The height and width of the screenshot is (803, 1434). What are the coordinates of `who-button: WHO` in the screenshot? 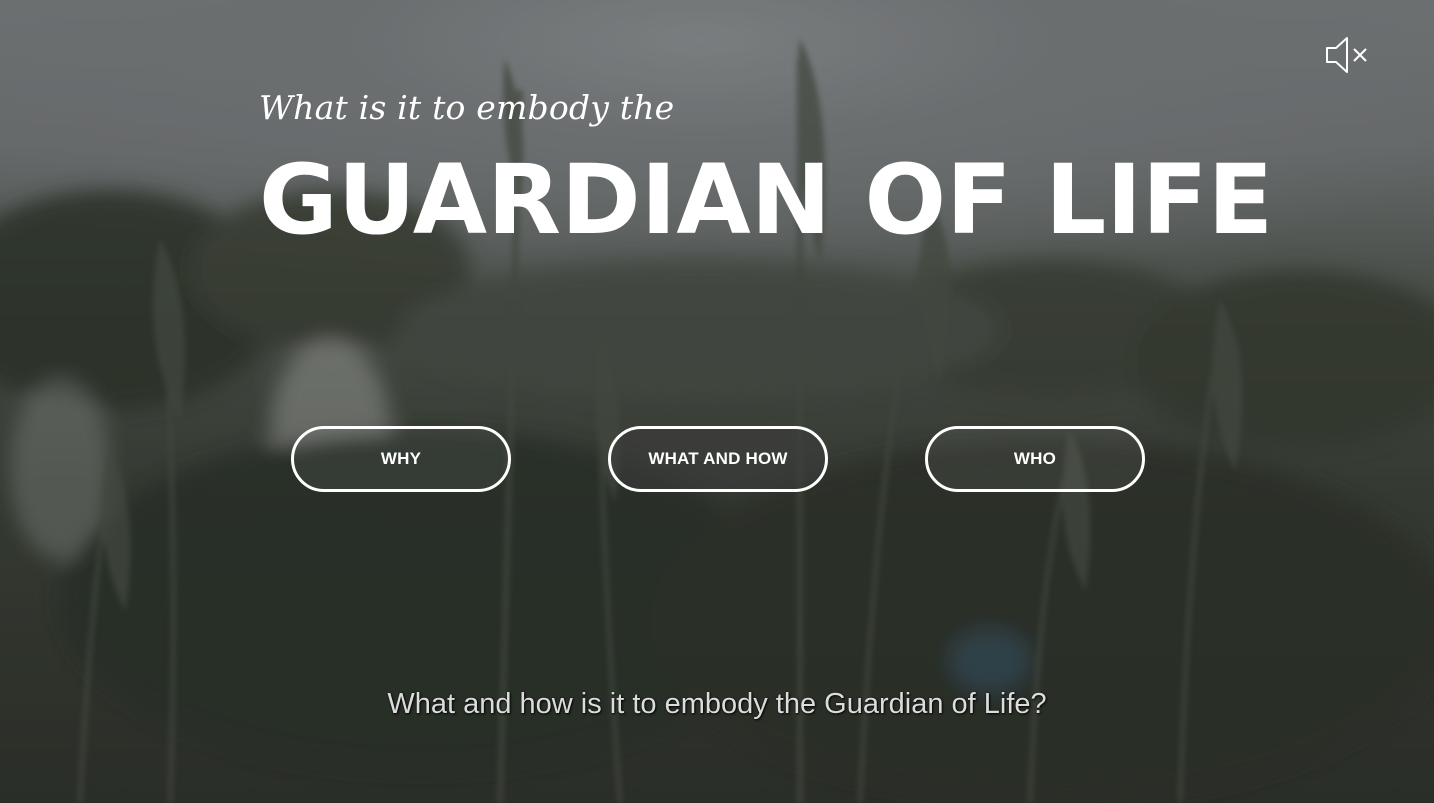 It's located at (1035, 459).